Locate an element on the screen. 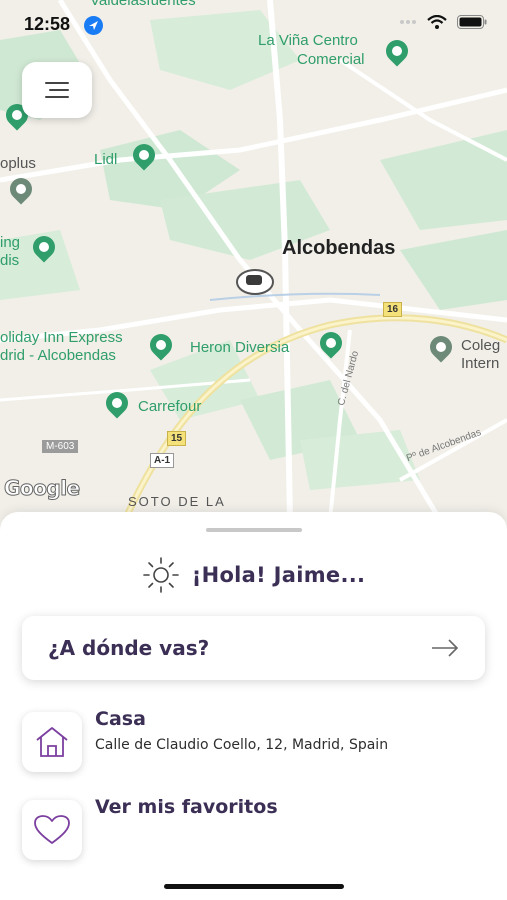  map-label-ing-2: dis is located at coordinates (10, 260).